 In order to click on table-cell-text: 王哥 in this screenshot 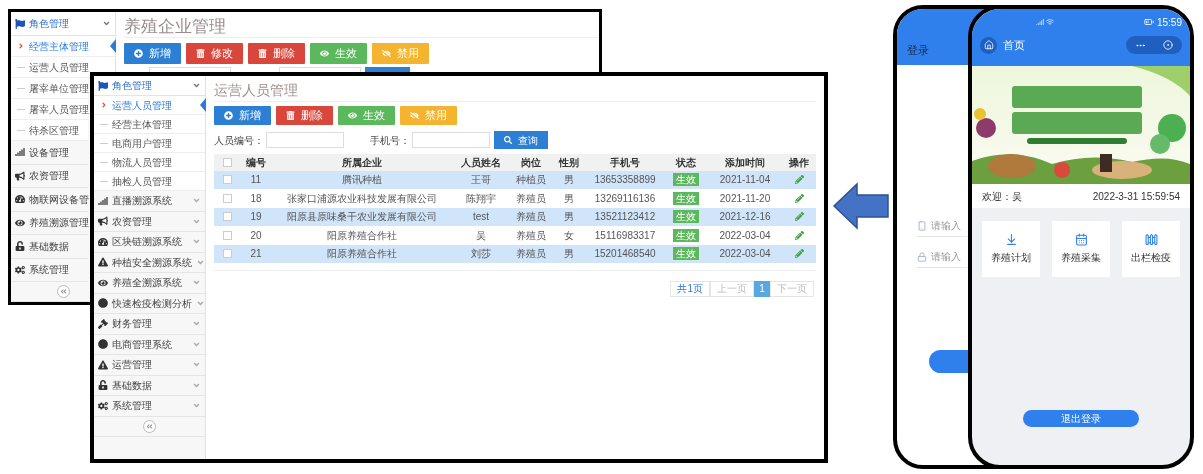, I will do `click(481, 180)`.